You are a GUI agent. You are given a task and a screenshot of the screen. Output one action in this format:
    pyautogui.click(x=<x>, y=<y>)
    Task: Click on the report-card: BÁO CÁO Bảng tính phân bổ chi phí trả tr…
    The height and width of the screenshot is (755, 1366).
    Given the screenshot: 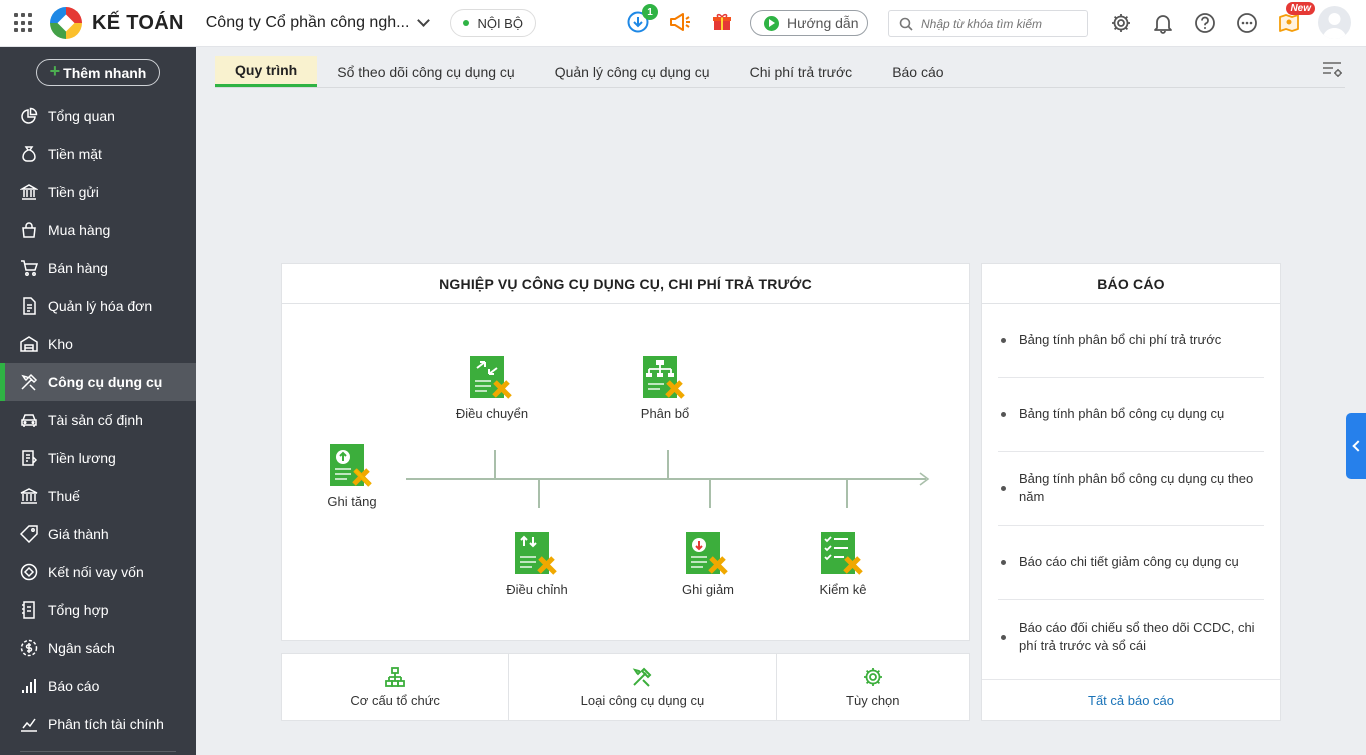 What is the action you would take?
    pyautogui.click(x=1131, y=492)
    